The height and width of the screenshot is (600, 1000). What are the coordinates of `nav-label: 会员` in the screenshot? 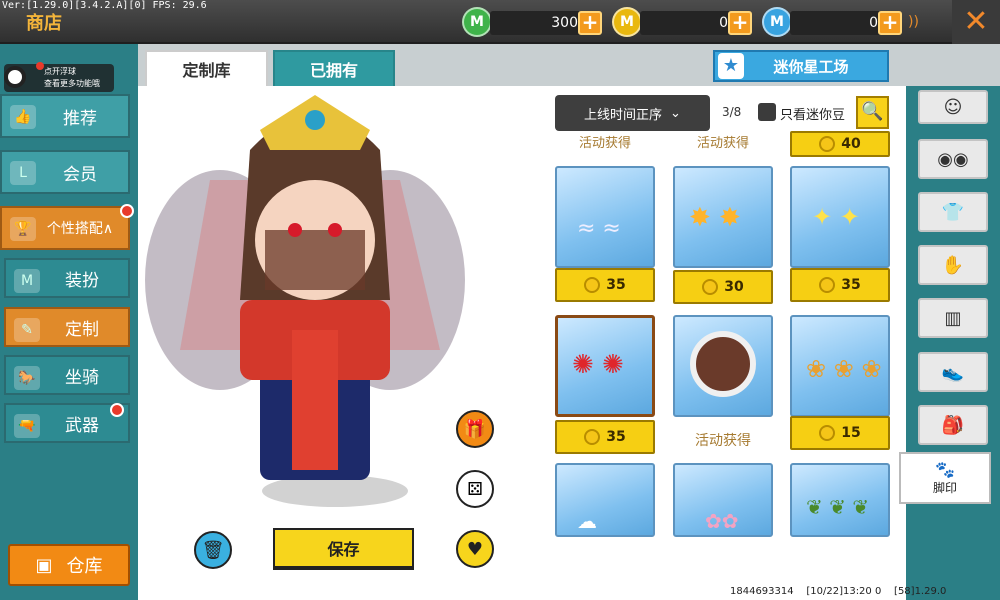 It's located at (80, 174).